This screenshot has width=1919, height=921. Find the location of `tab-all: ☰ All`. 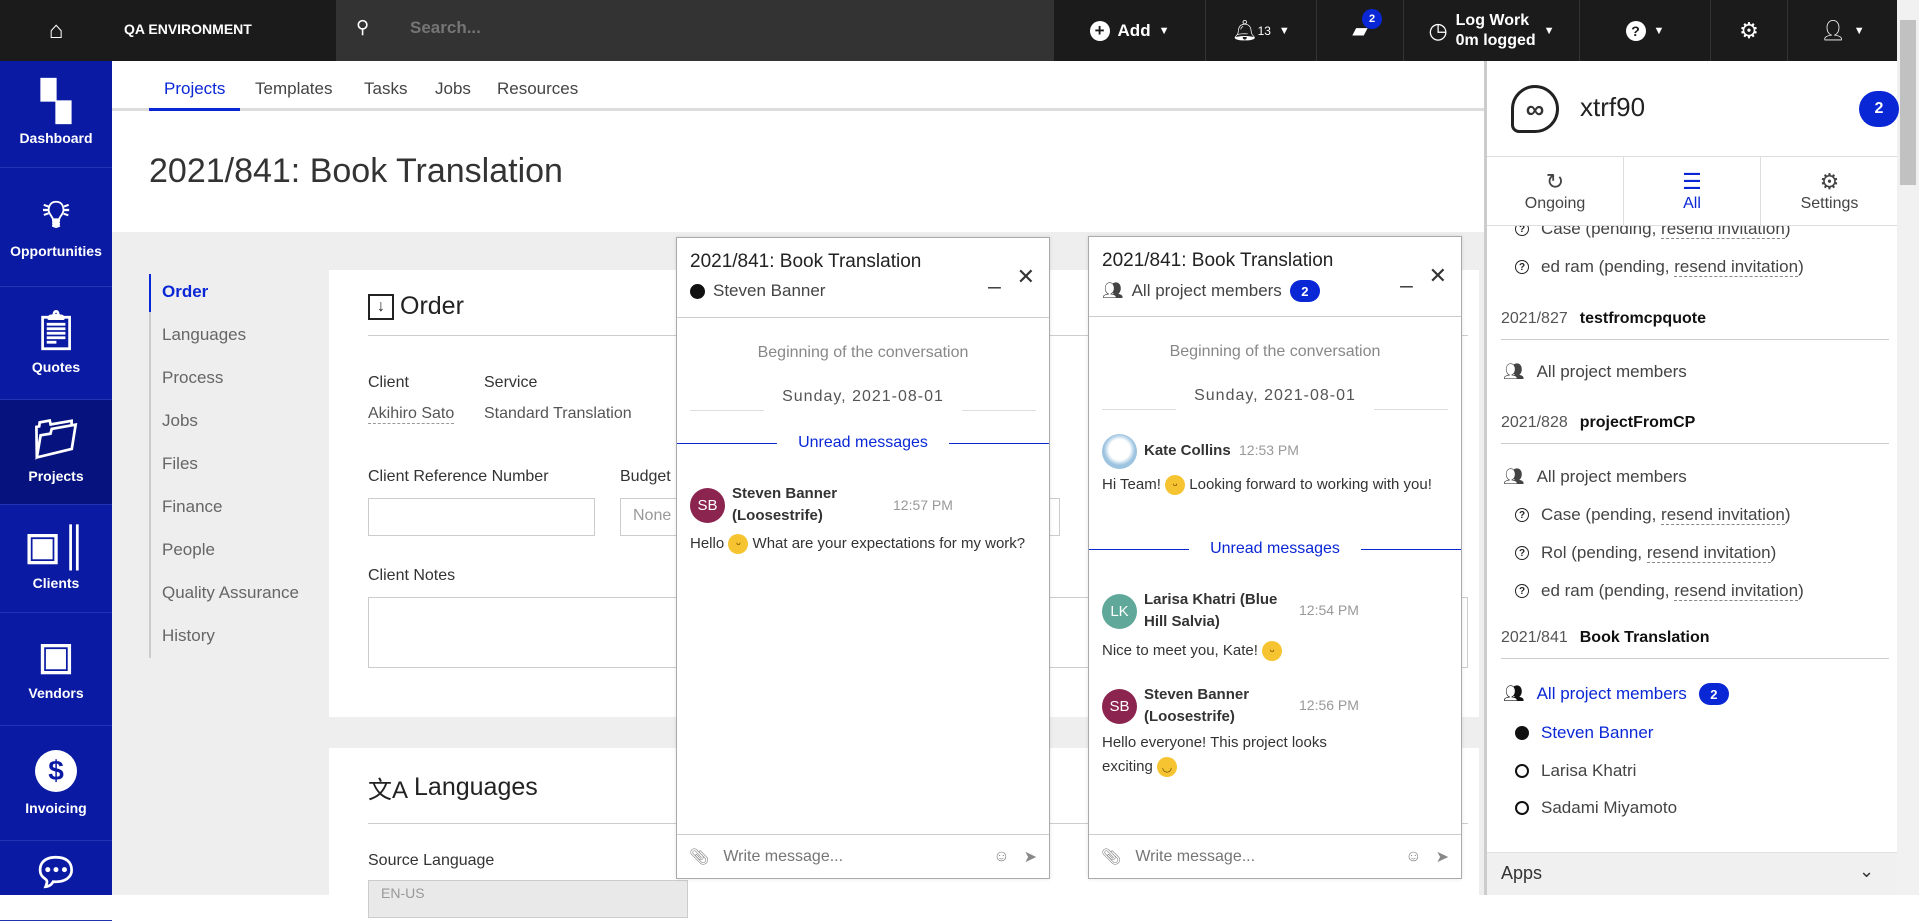

tab-all: ☰ All is located at coordinates (1692, 191).